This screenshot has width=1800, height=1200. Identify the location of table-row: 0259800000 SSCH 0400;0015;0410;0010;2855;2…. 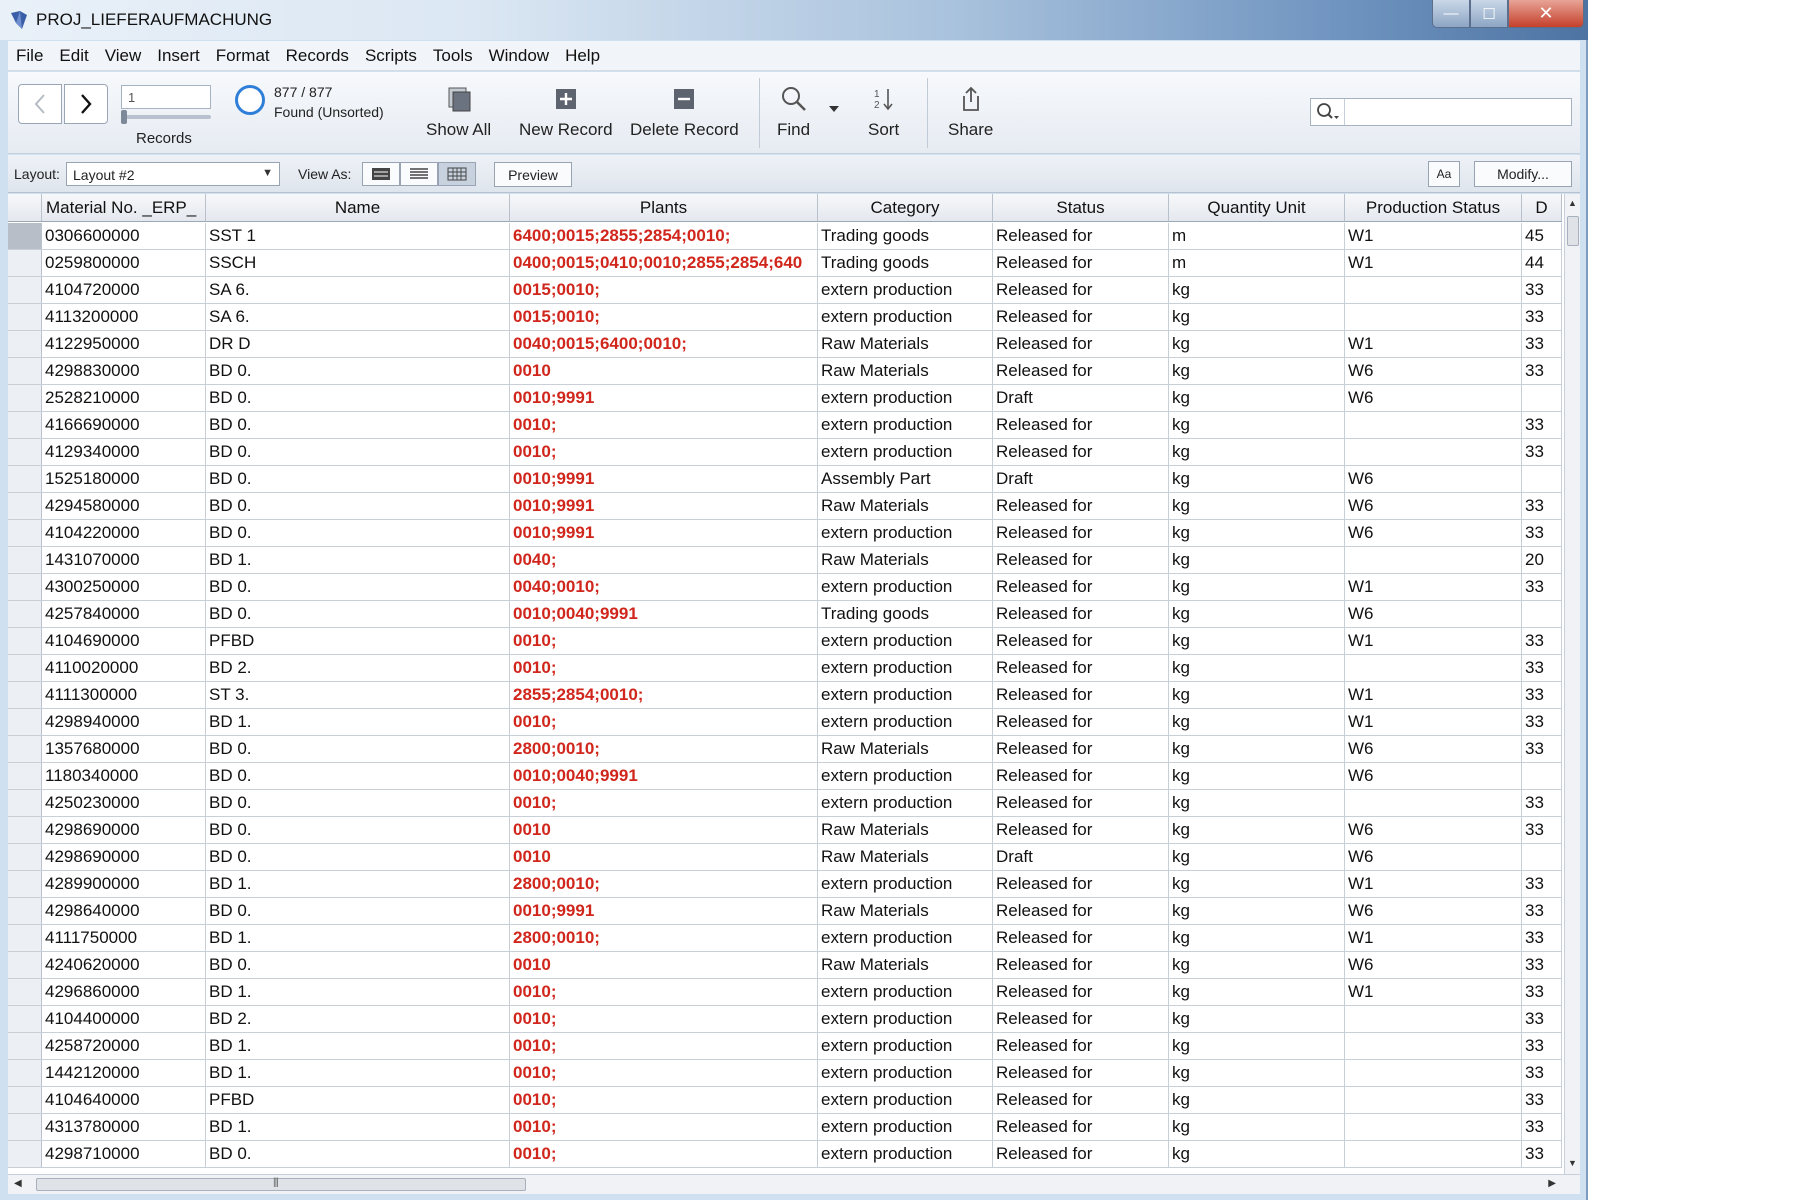
(785, 263).